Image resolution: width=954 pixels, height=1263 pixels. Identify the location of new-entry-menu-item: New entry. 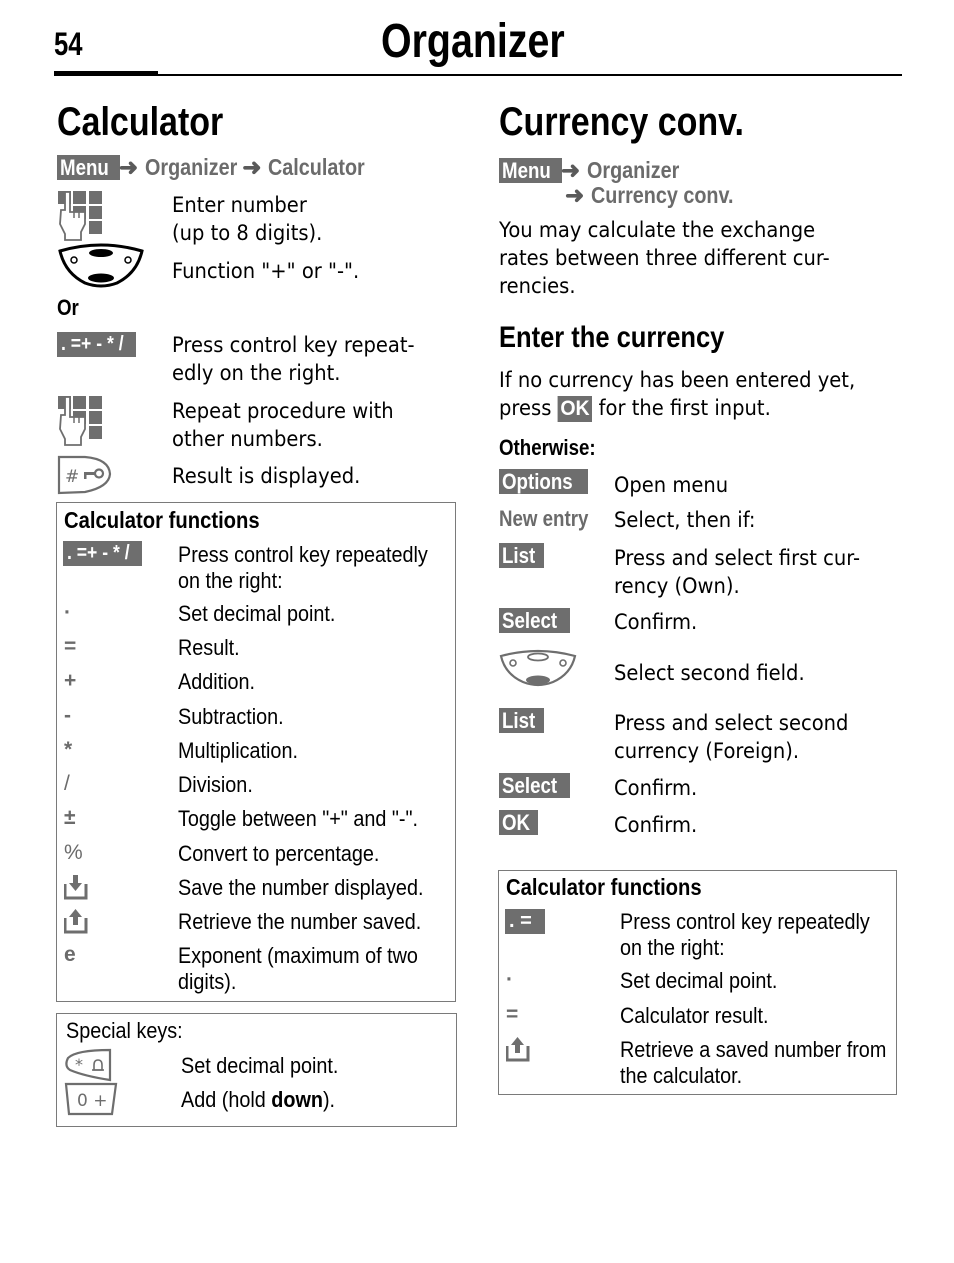
(551, 519).